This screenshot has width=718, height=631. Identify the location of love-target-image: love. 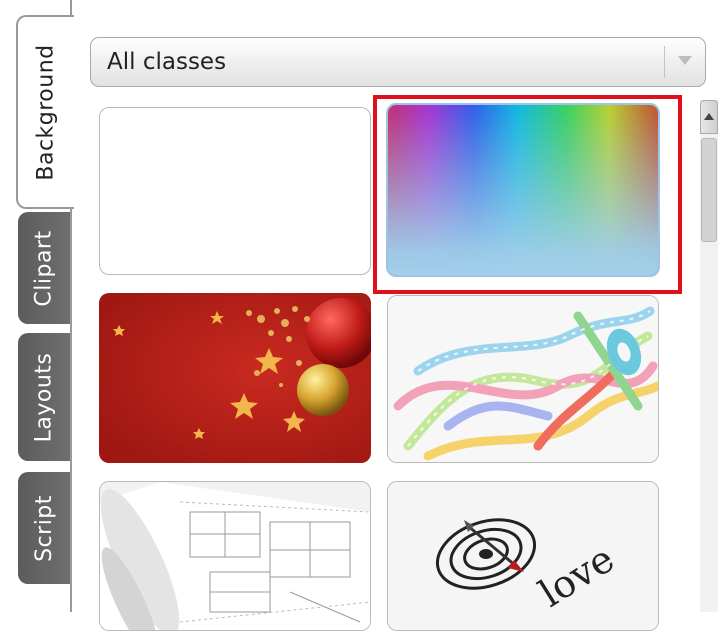
(523, 556).